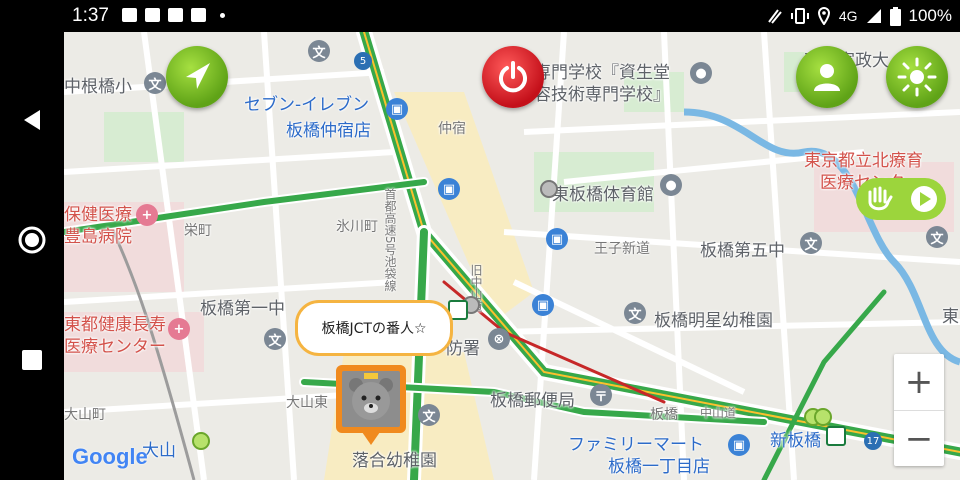 The image size is (960, 480). What do you see at coordinates (328, 131) in the screenshot?
I see `map-label-seven-eleven-branch: 板橋仲宿店` at bounding box center [328, 131].